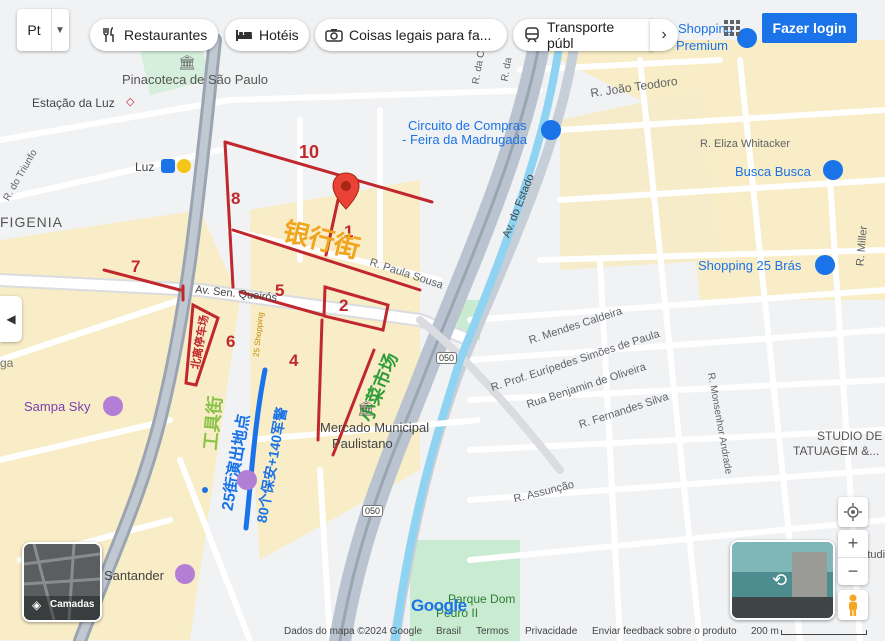  What do you see at coordinates (73, 103) in the screenshot?
I see `label-estacao-luz: Estação da Luz` at bounding box center [73, 103].